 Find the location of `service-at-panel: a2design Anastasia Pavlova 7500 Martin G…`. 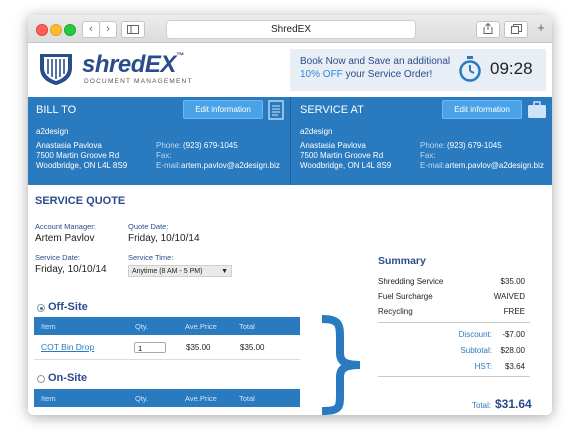

service-at-panel: a2design Anastasia Pavlova 7500 Martin G… is located at coordinates (421, 154).